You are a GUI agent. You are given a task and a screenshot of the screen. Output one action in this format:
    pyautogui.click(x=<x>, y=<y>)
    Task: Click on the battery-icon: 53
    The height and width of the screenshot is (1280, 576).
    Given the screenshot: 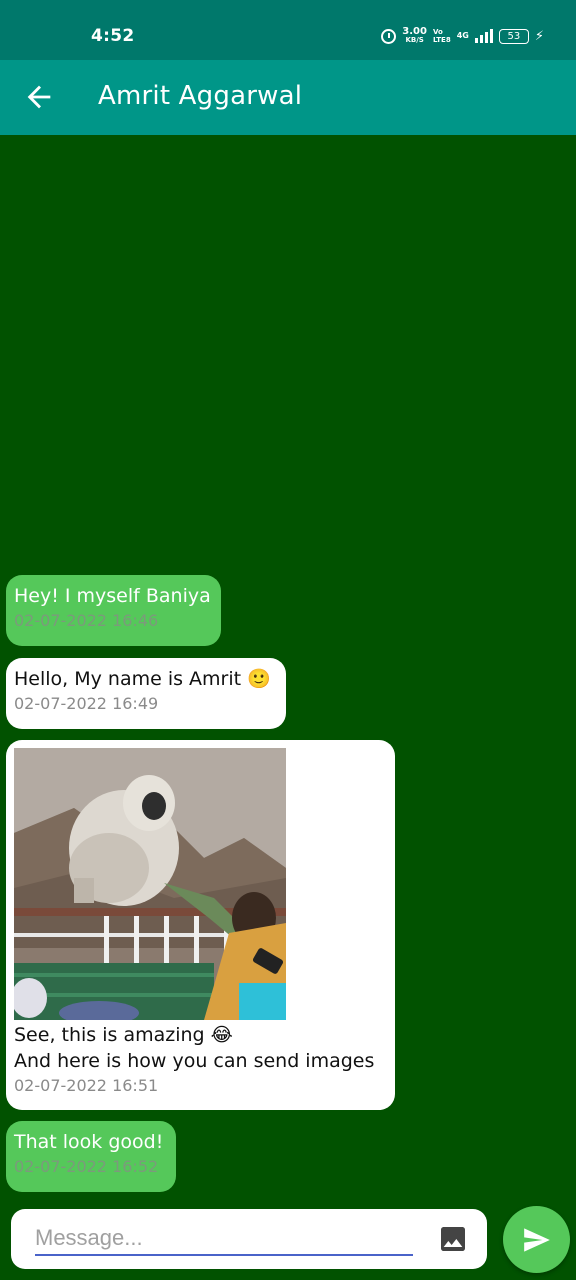 What is the action you would take?
    pyautogui.click(x=513, y=36)
    